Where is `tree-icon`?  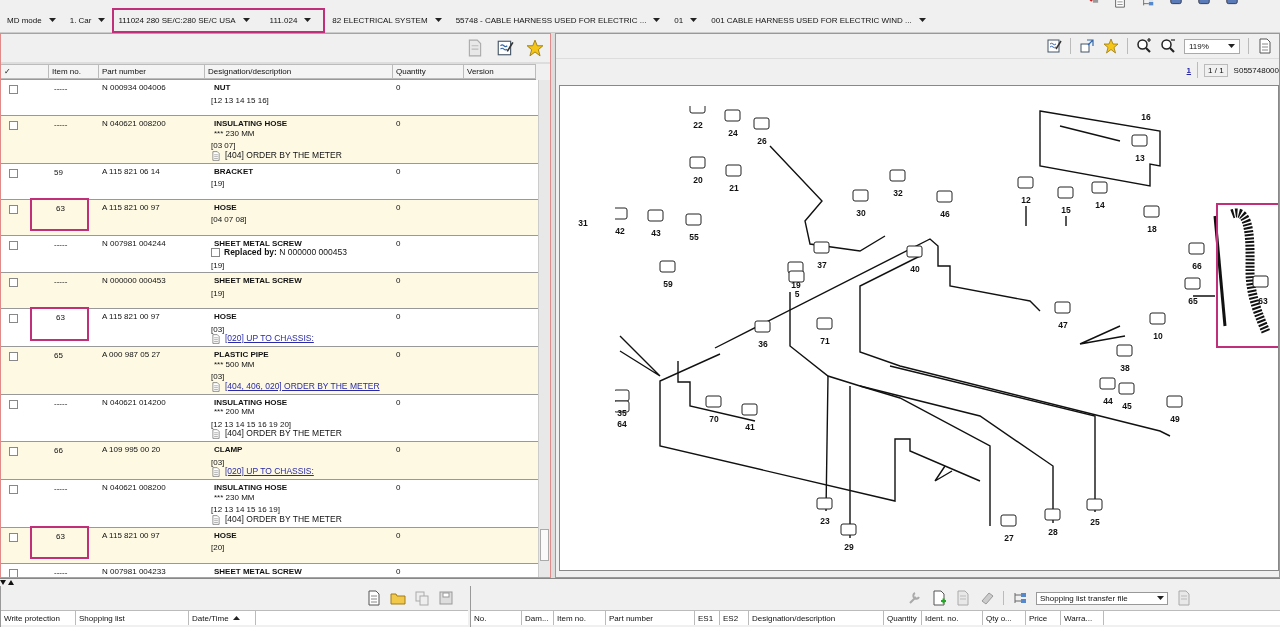 tree-icon is located at coordinates (1020, 598).